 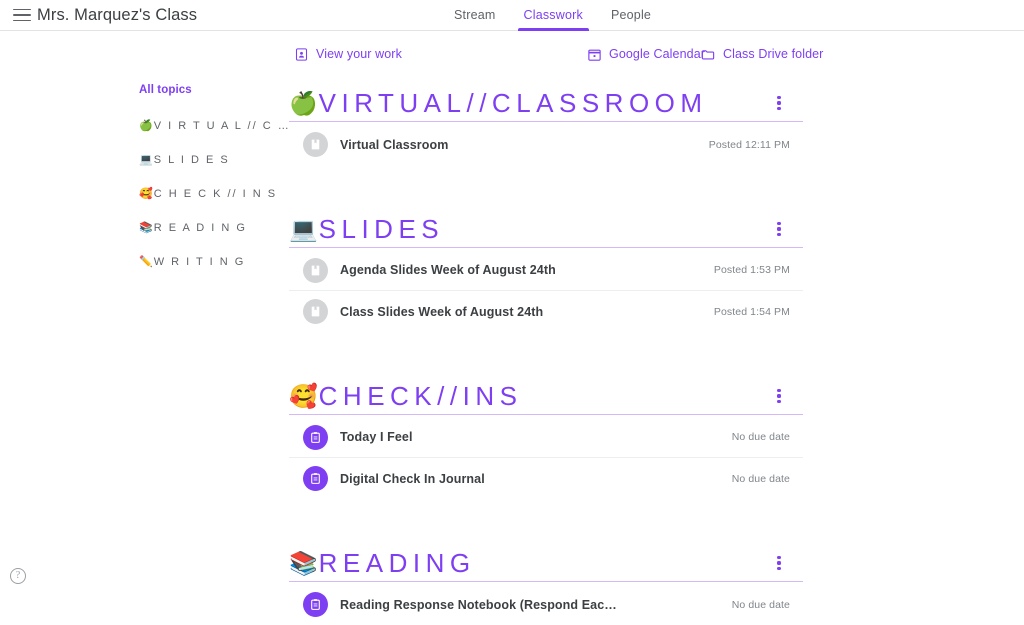 I want to click on topic-label: R E A D I N G, so click(x=200, y=228).